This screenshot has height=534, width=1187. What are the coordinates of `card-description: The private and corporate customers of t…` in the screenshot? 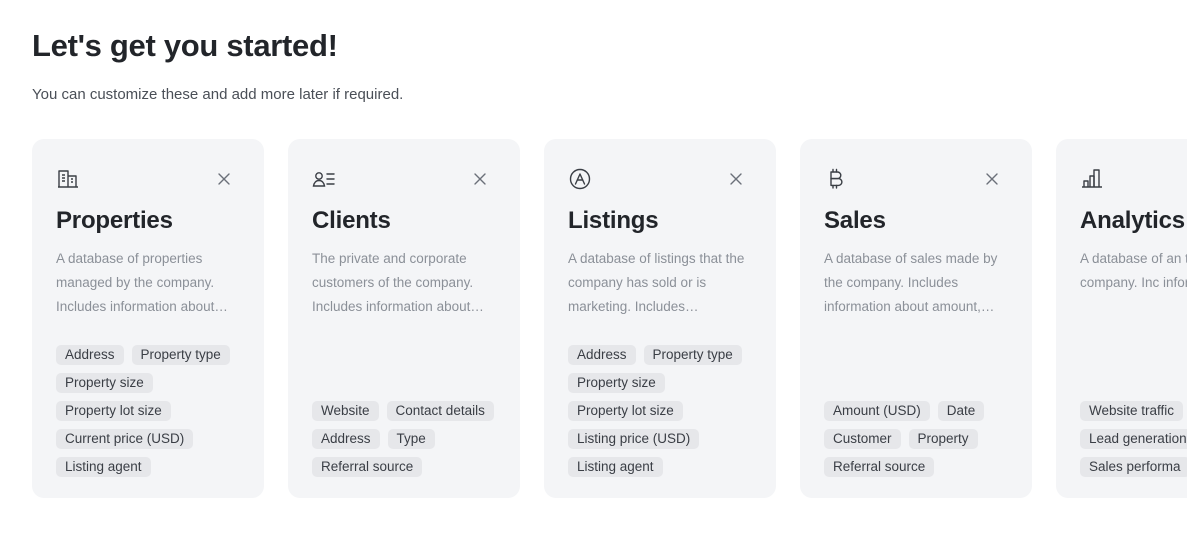 It's located at (398, 282).